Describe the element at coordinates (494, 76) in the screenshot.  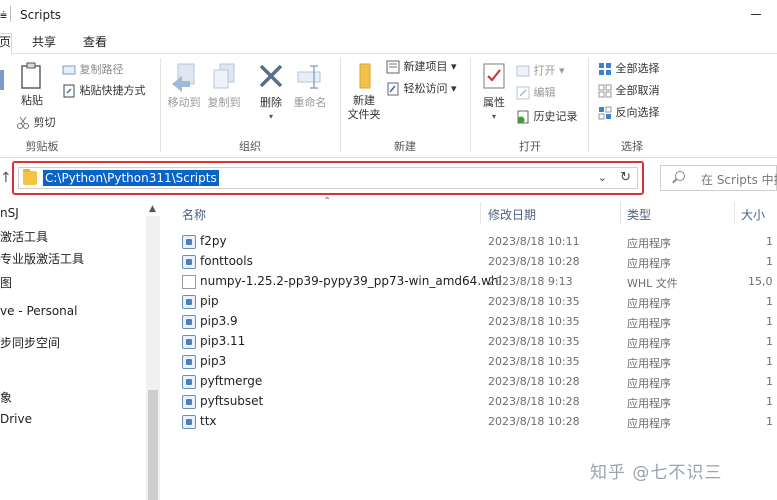
I see `properties-check-icon` at that location.